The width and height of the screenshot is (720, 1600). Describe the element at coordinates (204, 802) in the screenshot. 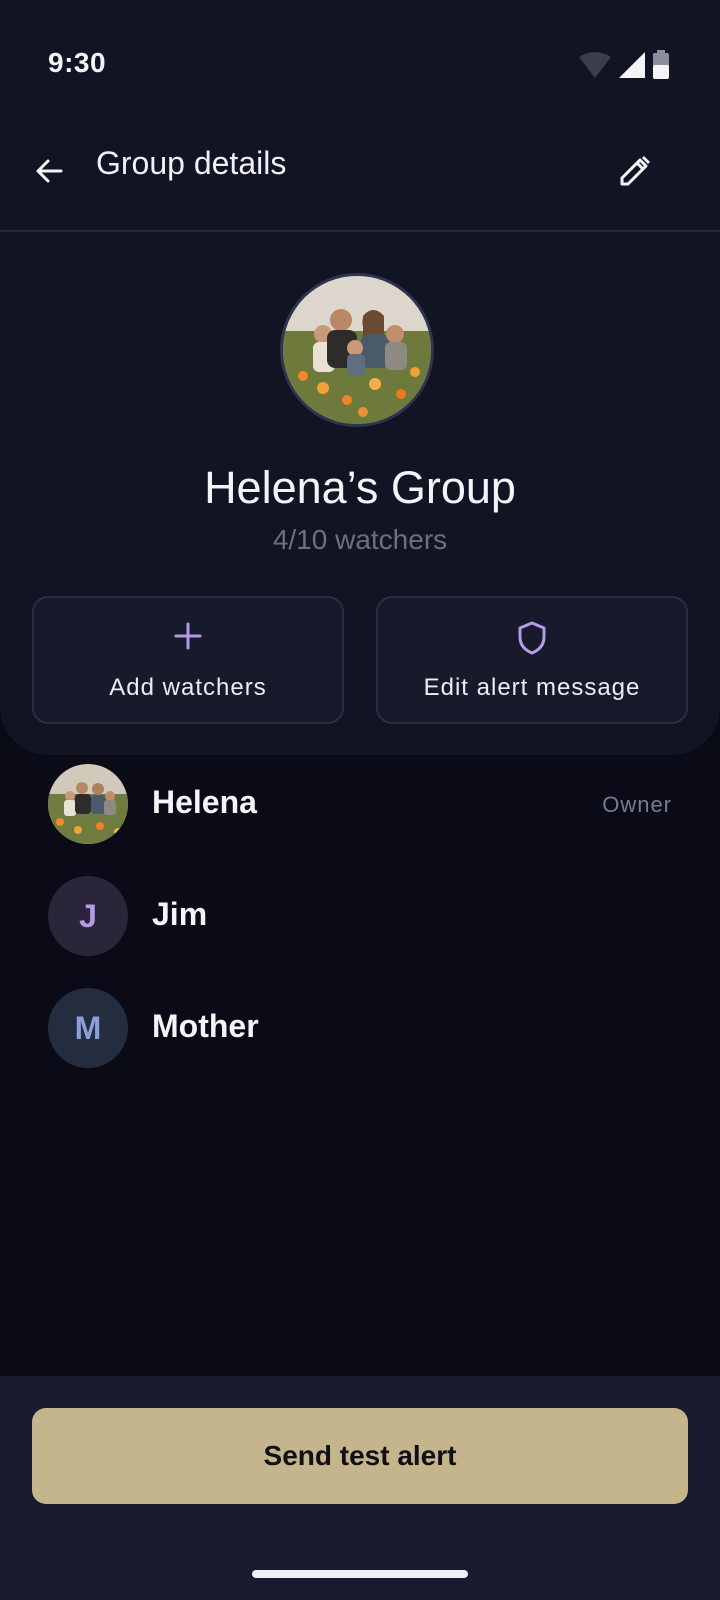

I see `member-name: Helena` at that location.